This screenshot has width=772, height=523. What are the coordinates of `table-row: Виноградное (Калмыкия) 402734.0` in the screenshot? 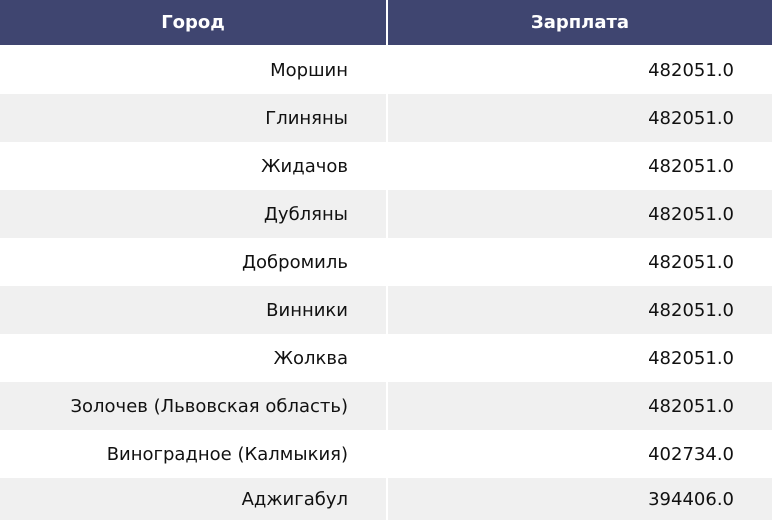 It's located at (386, 454).